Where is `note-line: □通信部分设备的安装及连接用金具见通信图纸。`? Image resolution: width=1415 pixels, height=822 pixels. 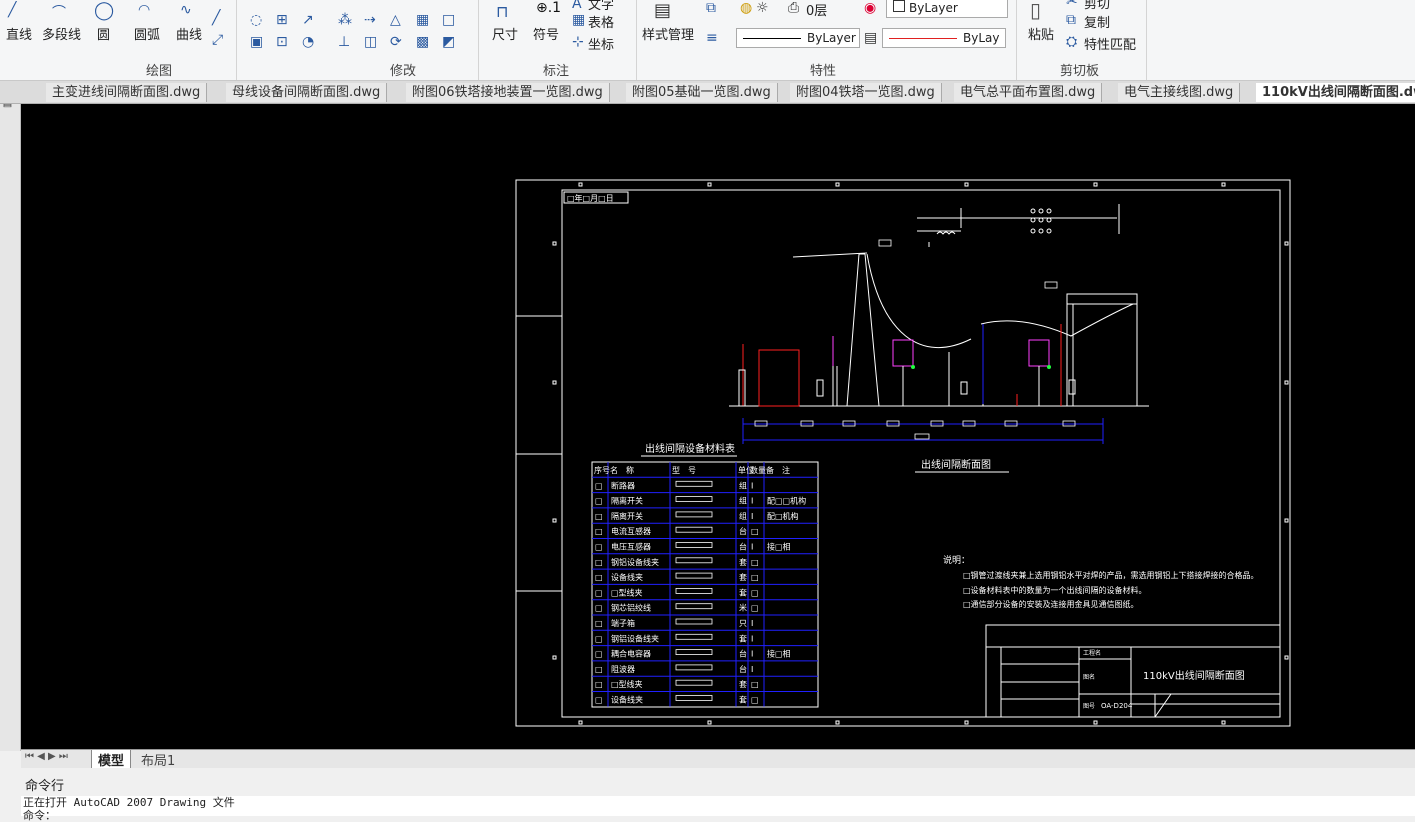
note-line: □通信部分设备的安装及连接用金具见通信图纸。 is located at coordinates (1051, 604).